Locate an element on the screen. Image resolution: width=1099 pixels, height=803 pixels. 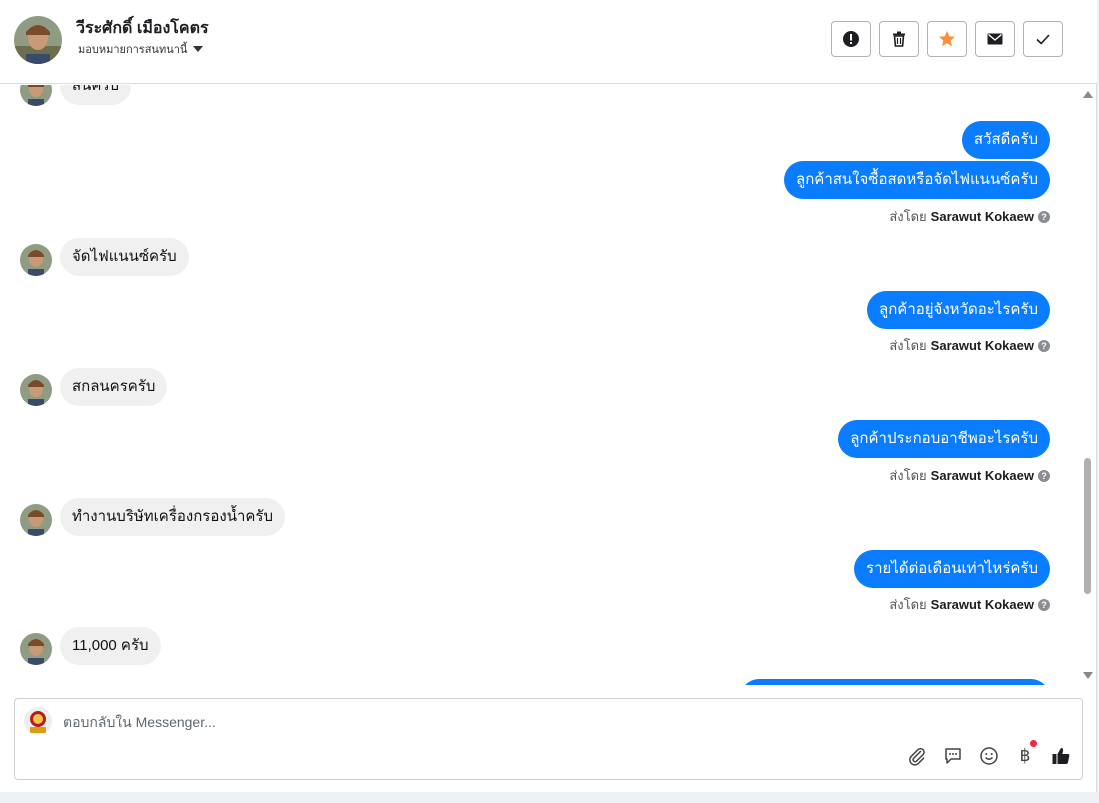
chevron-down-icon is located at coordinates (198, 49).